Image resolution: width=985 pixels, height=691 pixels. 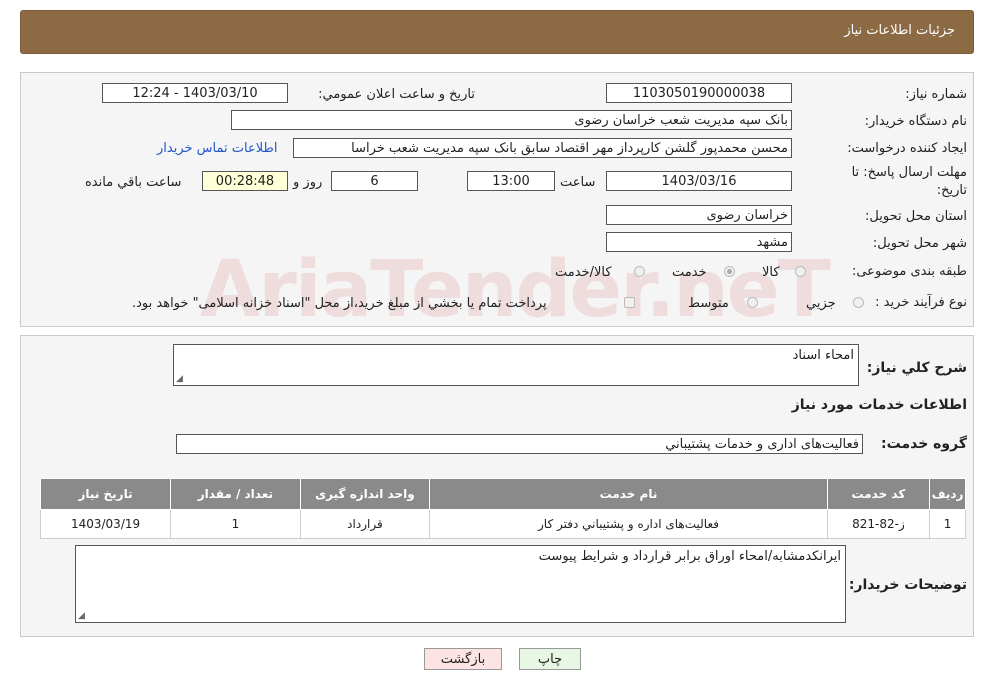 What do you see at coordinates (708, 303) in the screenshot?
I see `process-option-medium: متوسط` at bounding box center [708, 303].